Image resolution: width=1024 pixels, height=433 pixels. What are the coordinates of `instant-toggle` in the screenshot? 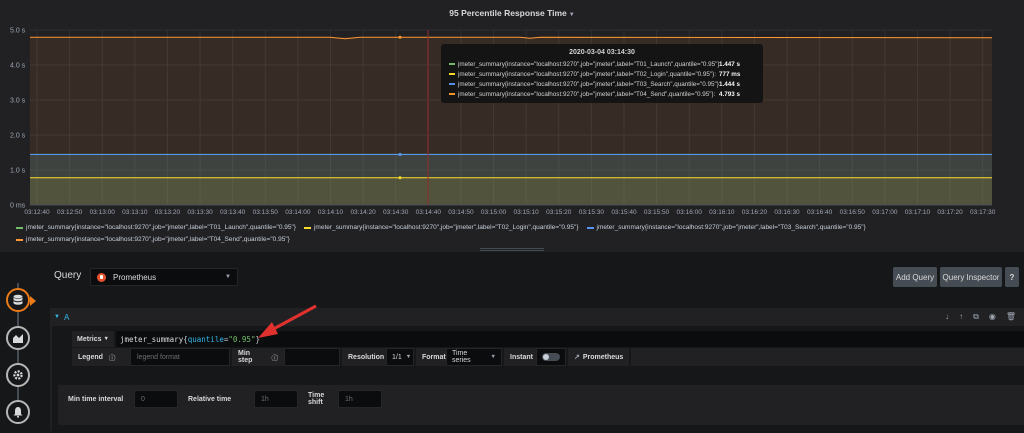 It's located at (551, 357).